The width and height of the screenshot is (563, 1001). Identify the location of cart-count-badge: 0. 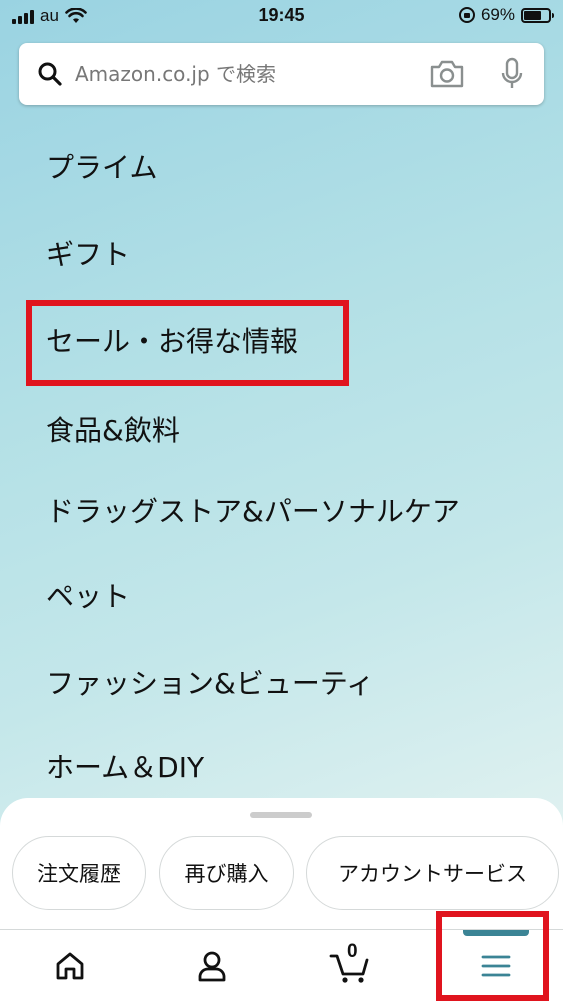
(352, 951).